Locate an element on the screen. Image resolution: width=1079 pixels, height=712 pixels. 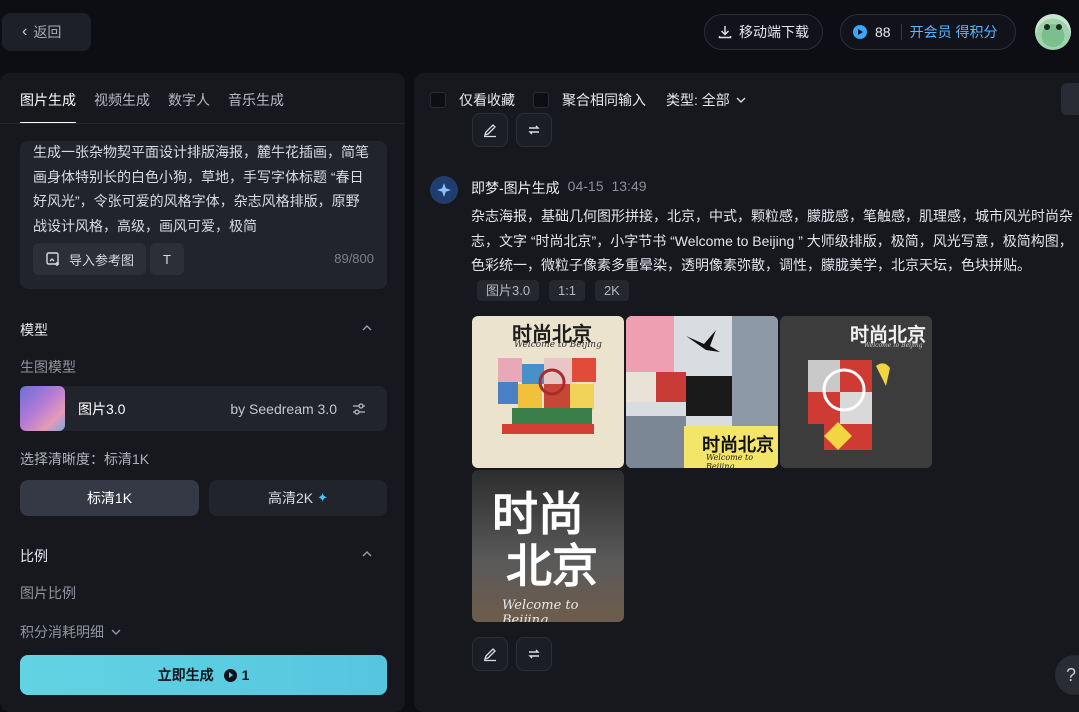
resolution-1k-button: 标清1K is located at coordinates (109, 498).